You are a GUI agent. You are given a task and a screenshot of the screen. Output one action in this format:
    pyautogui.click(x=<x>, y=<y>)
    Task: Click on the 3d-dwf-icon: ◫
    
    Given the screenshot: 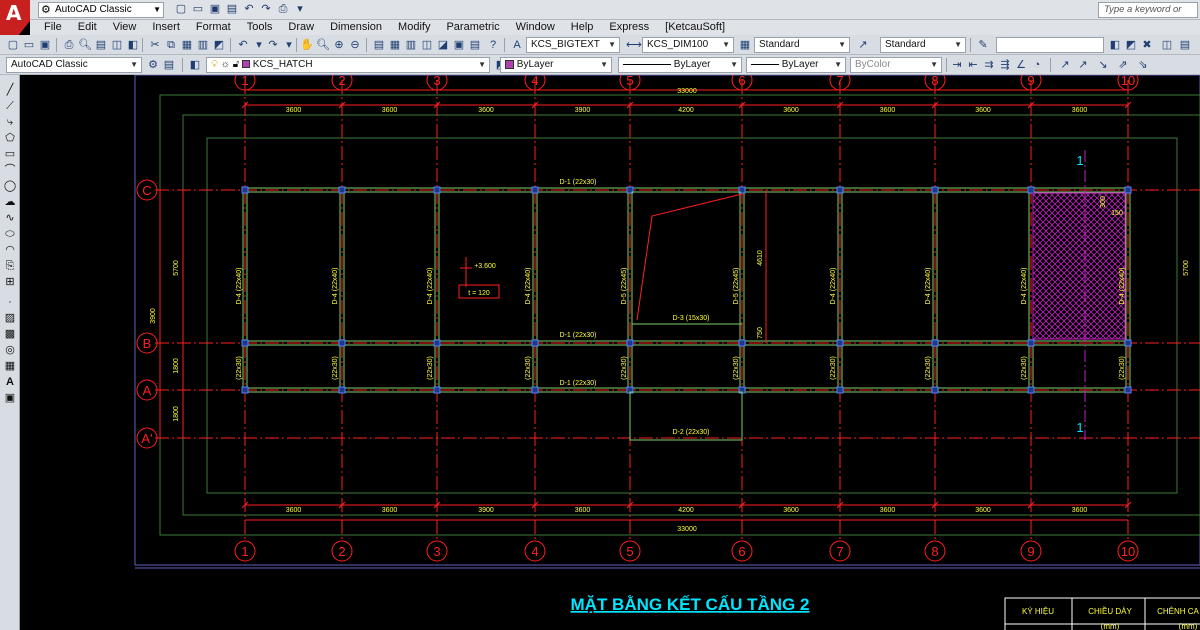 What is the action you would take?
    pyautogui.click(x=117, y=45)
    